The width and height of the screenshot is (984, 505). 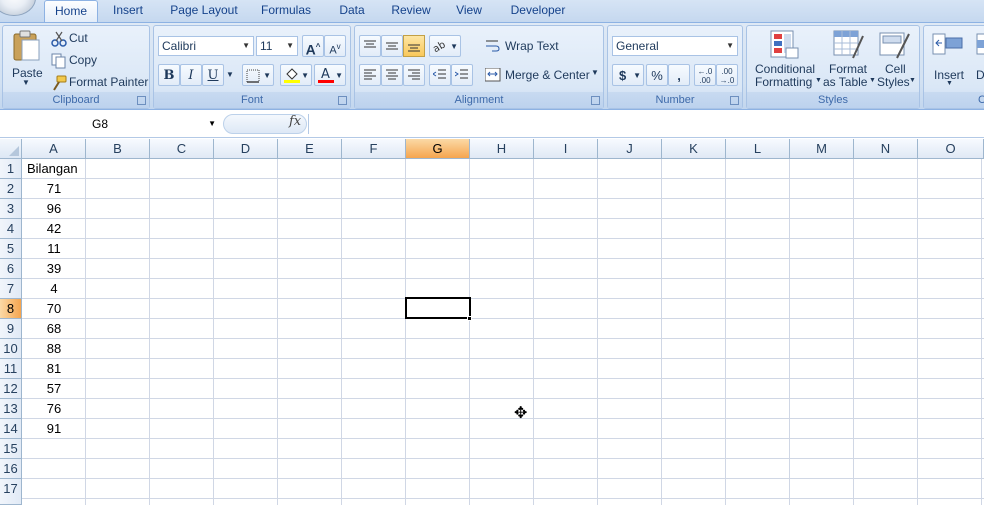 What do you see at coordinates (11, 429) in the screenshot?
I see `row-header-14: 14` at bounding box center [11, 429].